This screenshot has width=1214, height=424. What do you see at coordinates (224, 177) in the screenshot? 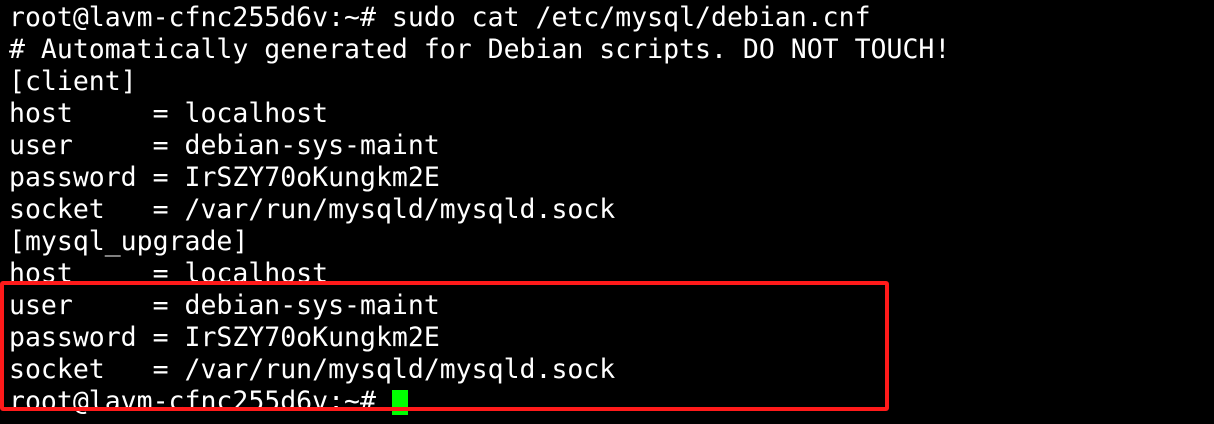
I see `client-password-line: password = IrSZY70oKungkm2E` at bounding box center [224, 177].